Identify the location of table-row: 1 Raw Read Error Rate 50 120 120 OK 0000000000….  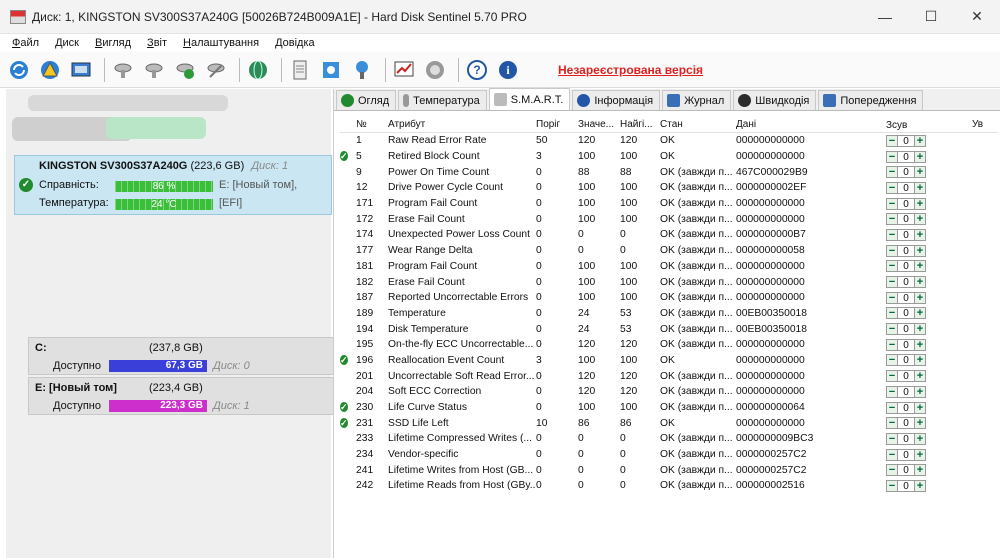
(669, 141).